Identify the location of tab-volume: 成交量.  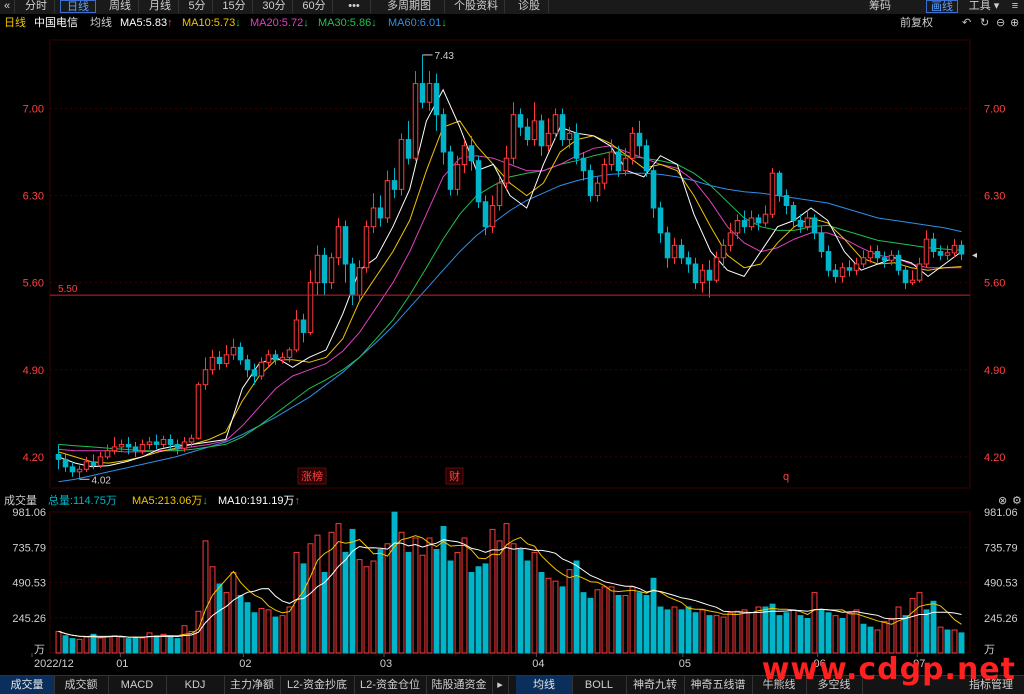
(27, 685).